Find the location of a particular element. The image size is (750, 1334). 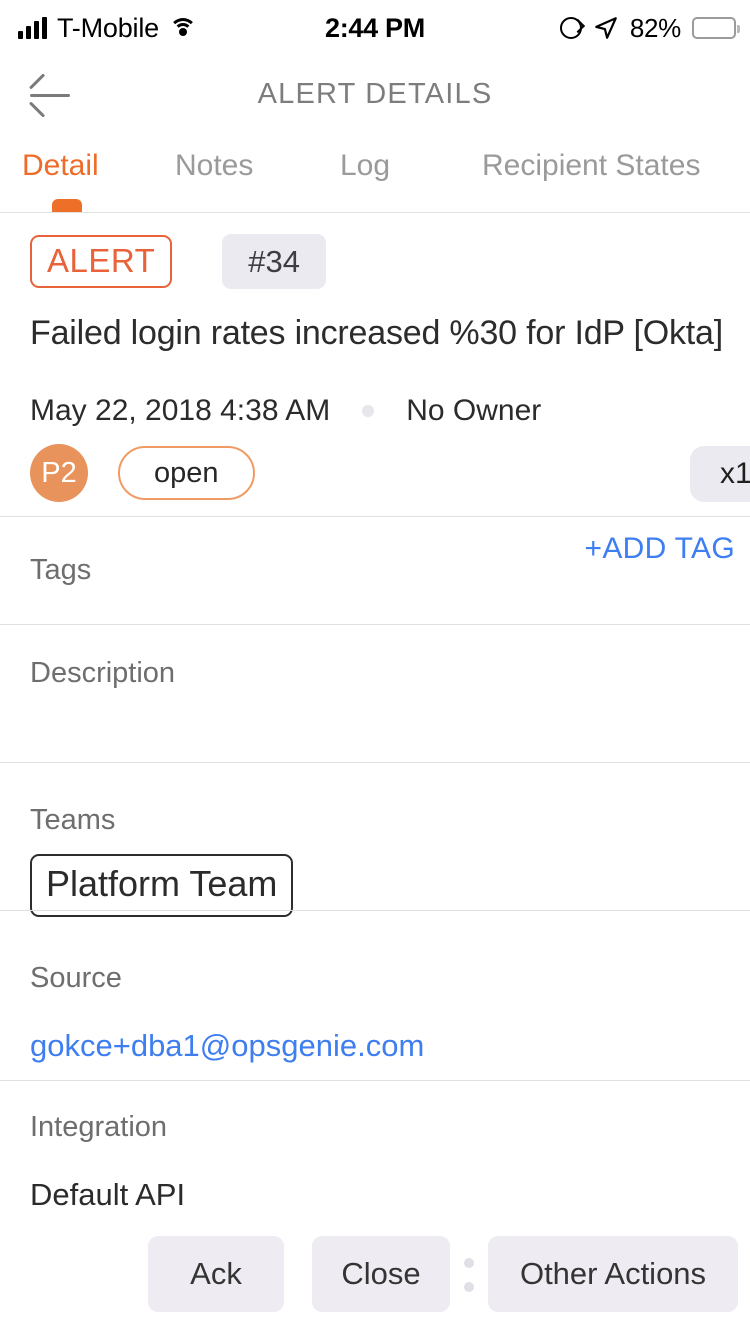

alert-meta-row: May 22, 2018 4:38 AM No Owner is located at coordinates (285, 411).